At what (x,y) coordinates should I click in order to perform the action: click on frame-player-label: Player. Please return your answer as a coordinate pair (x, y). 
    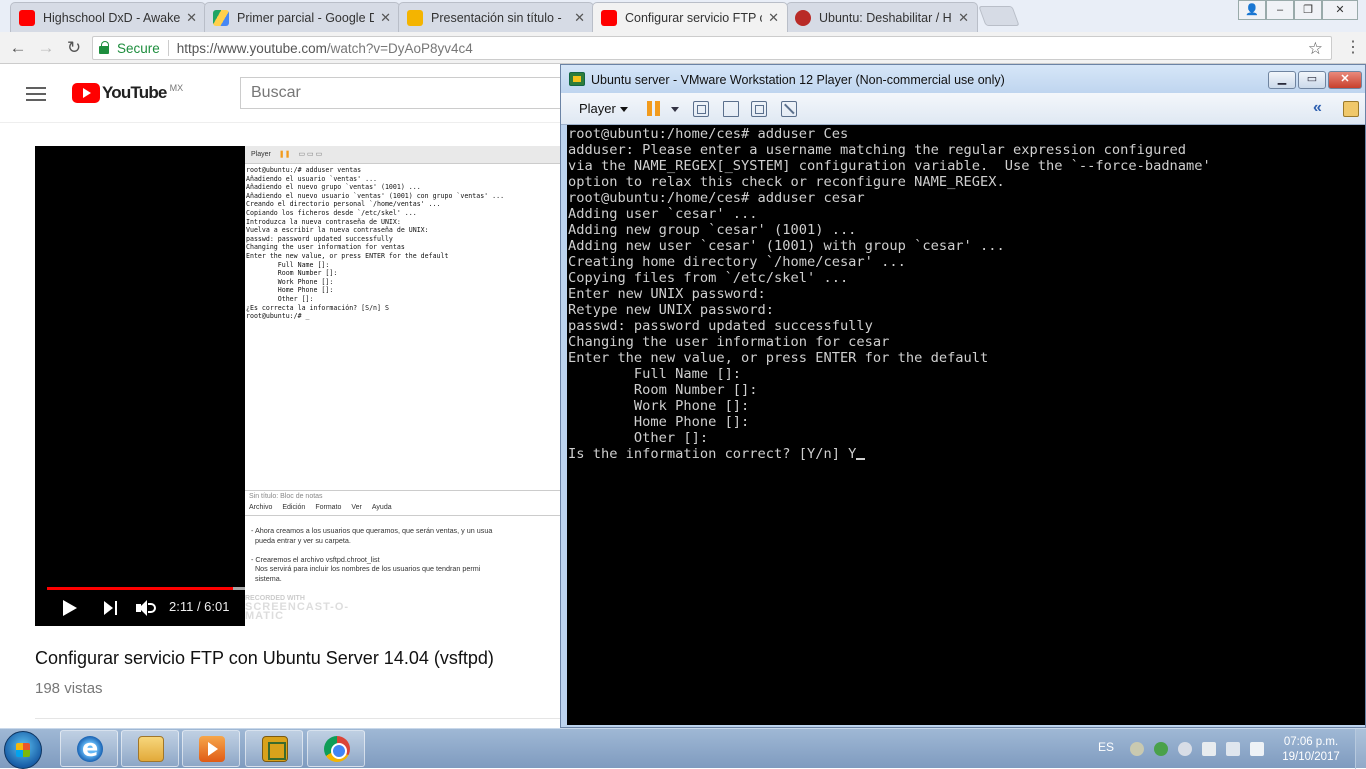
    Looking at the image, I should click on (261, 154).